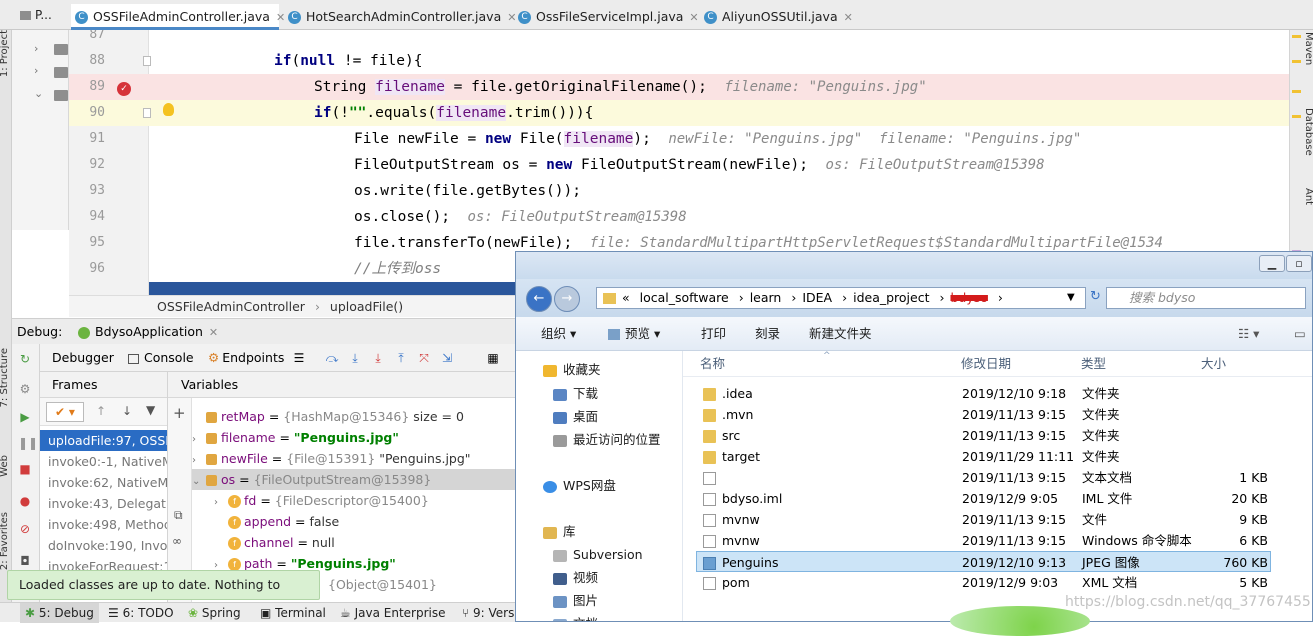 The height and width of the screenshot is (636, 1313). What do you see at coordinates (161, 358) in the screenshot?
I see `tab-console: Console` at bounding box center [161, 358].